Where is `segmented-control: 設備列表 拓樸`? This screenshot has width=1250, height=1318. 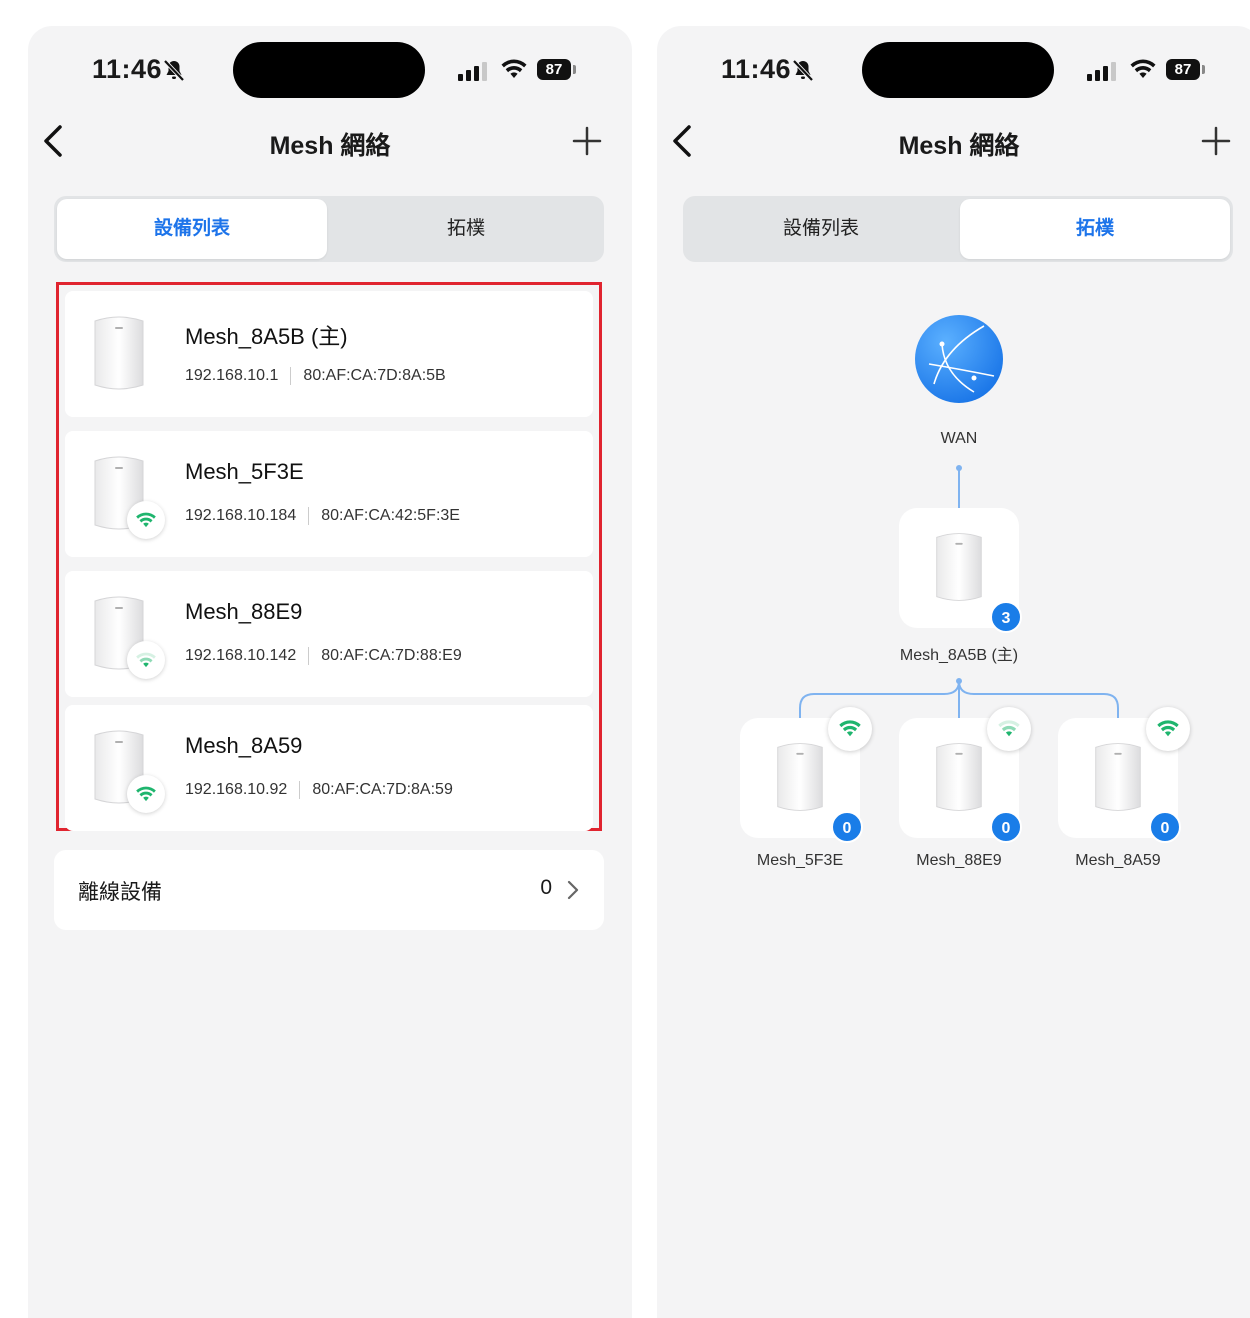
segmented-control: 設備列表 拓樸 is located at coordinates (329, 229).